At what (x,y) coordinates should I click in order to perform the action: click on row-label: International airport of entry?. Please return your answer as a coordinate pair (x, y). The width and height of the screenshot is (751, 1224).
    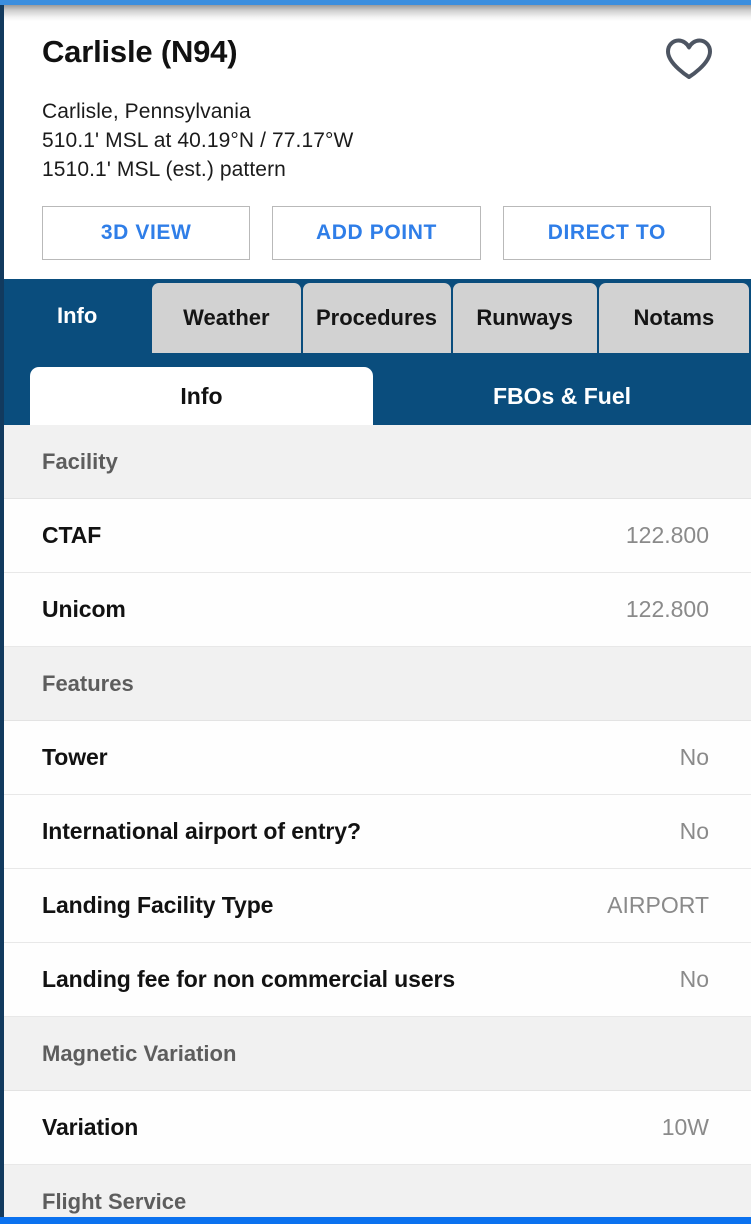
    Looking at the image, I should click on (201, 831).